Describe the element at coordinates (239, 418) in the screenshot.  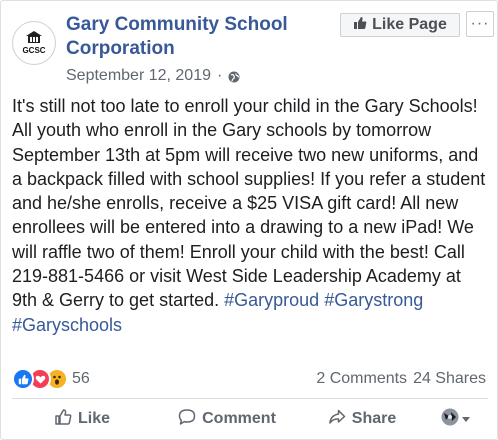
I see `comment-label: Comment` at that location.